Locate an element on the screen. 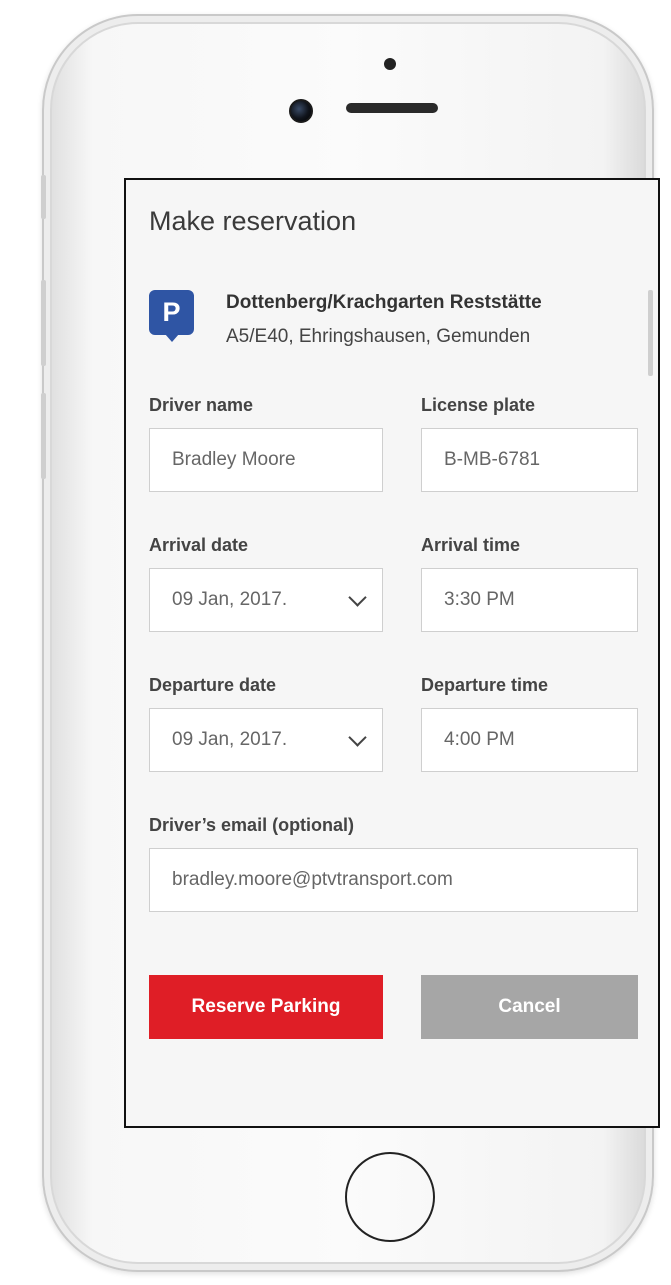  front-camera is located at coordinates (301, 111).